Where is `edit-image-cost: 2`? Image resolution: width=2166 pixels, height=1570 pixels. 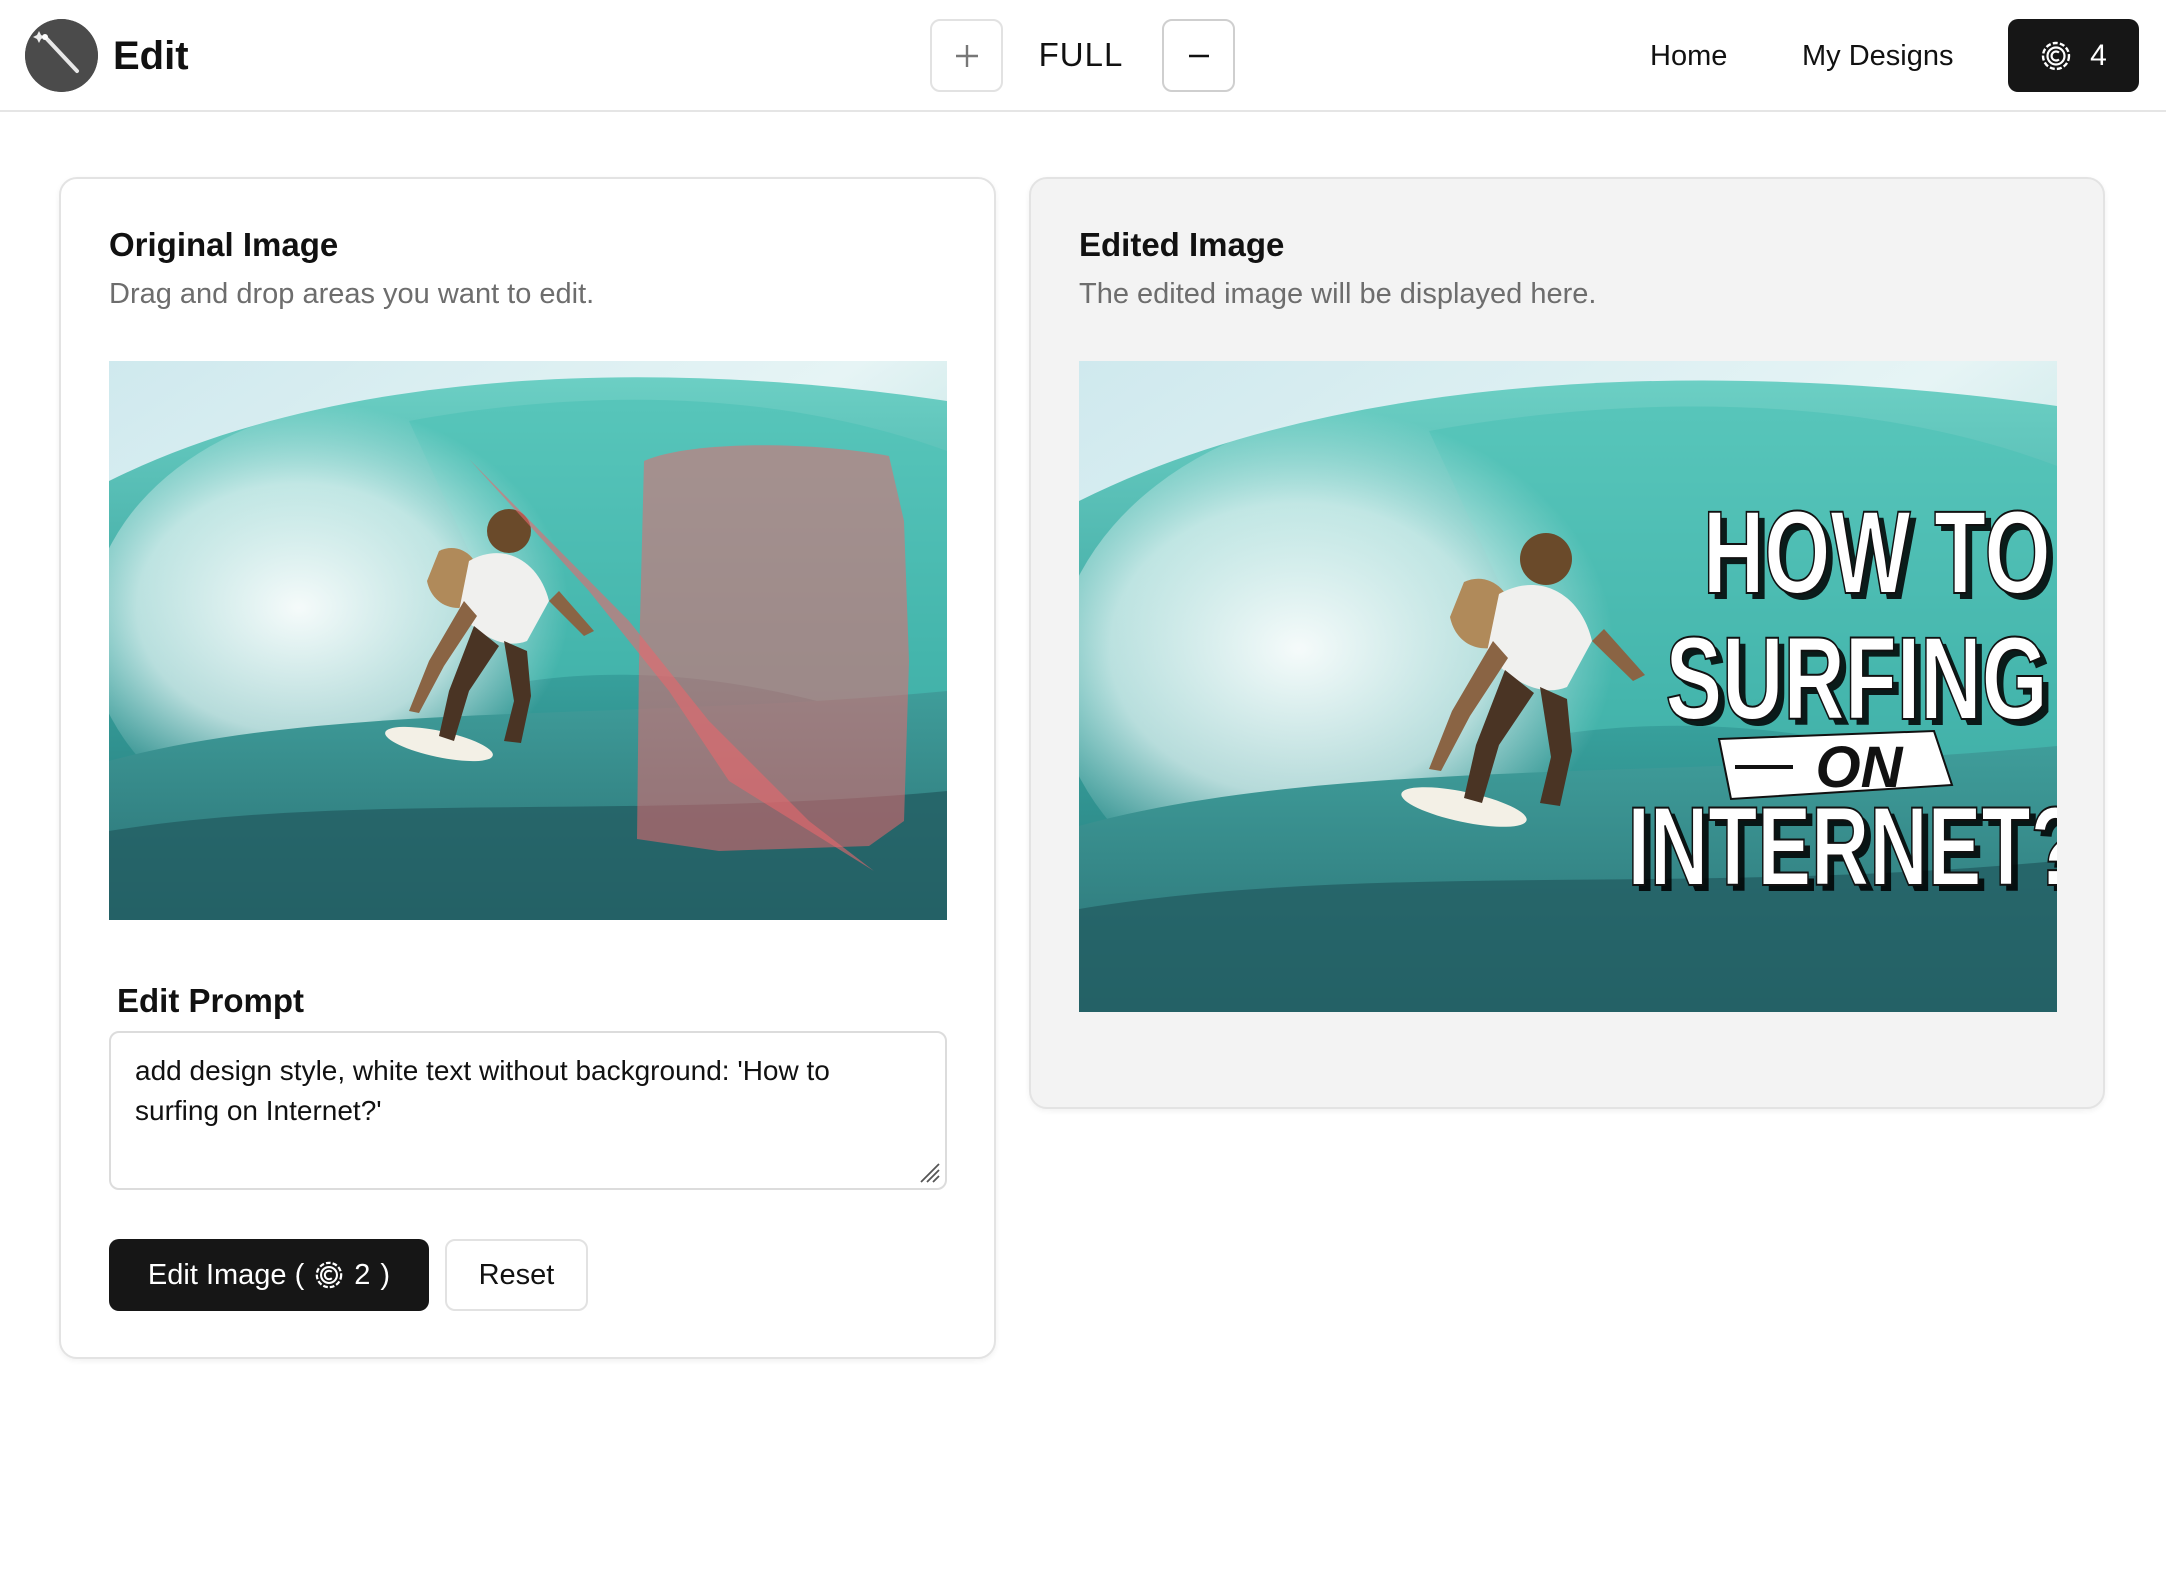 edit-image-cost: 2 is located at coordinates (362, 1274).